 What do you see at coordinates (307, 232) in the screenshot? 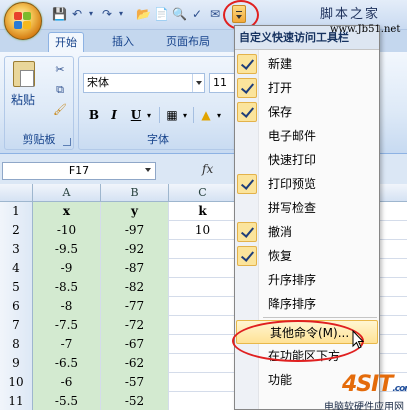
I see `menu-item: 撤消` at bounding box center [307, 232].